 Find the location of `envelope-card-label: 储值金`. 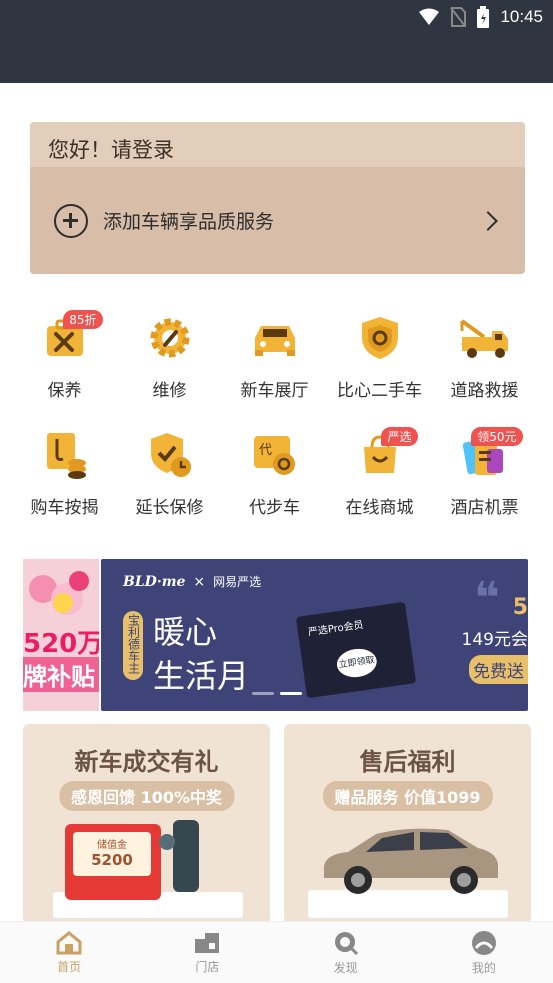

envelope-card-label: 储值金 is located at coordinates (112, 845).